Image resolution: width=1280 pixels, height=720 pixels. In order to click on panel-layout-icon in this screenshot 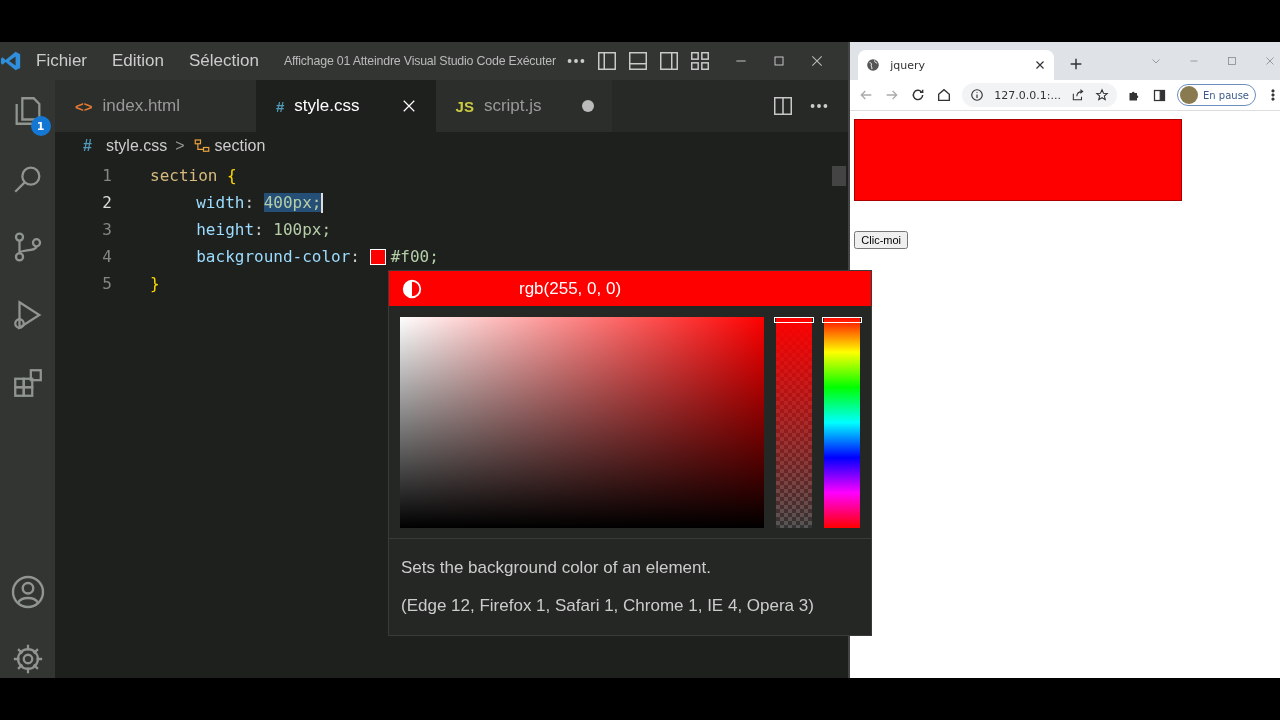, I will do `click(637, 61)`.